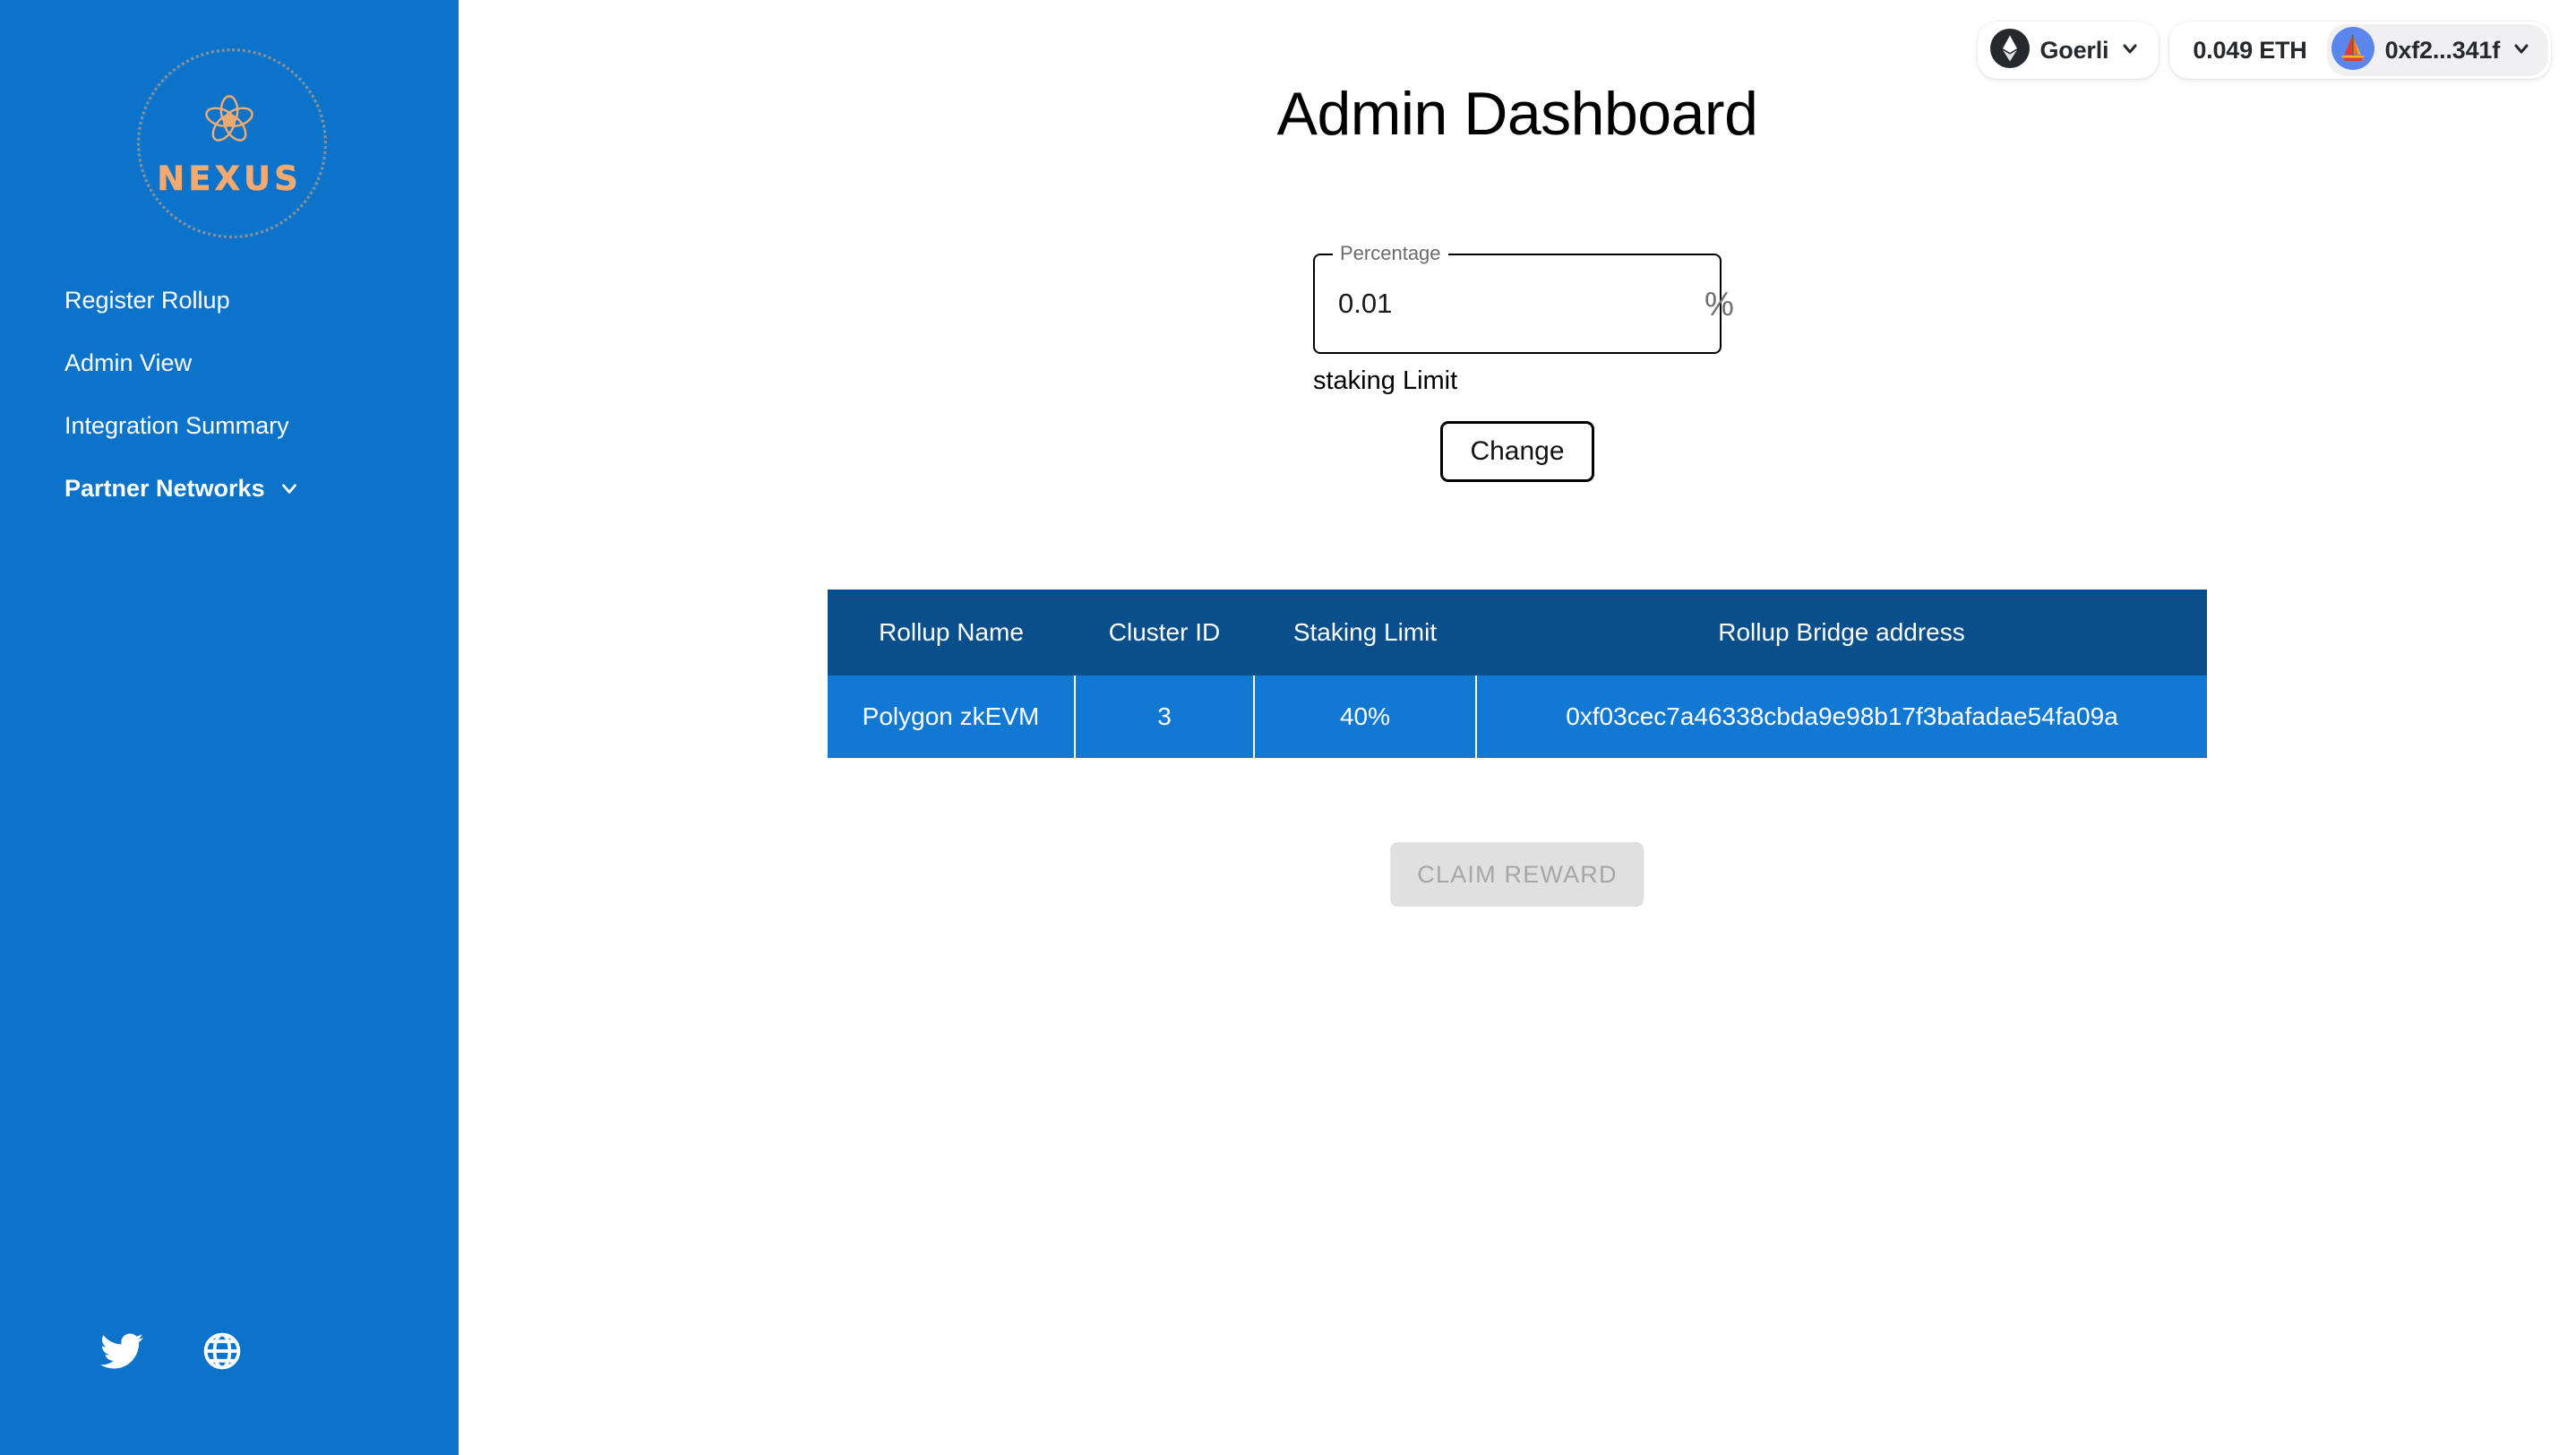 This screenshot has width=2576, height=1455. Describe the element at coordinates (164, 488) in the screenshot. I see `sidebar-item-label: Partner Networks` at that location.